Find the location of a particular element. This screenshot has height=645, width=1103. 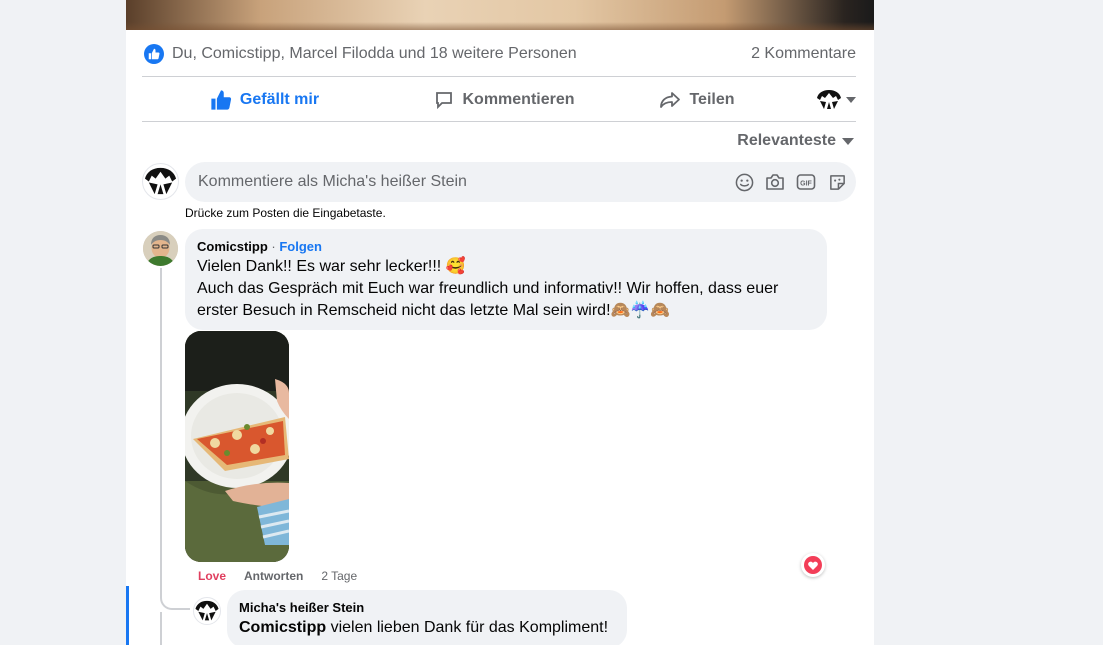

share-button: Teilen is located at coordinates (697, 100).